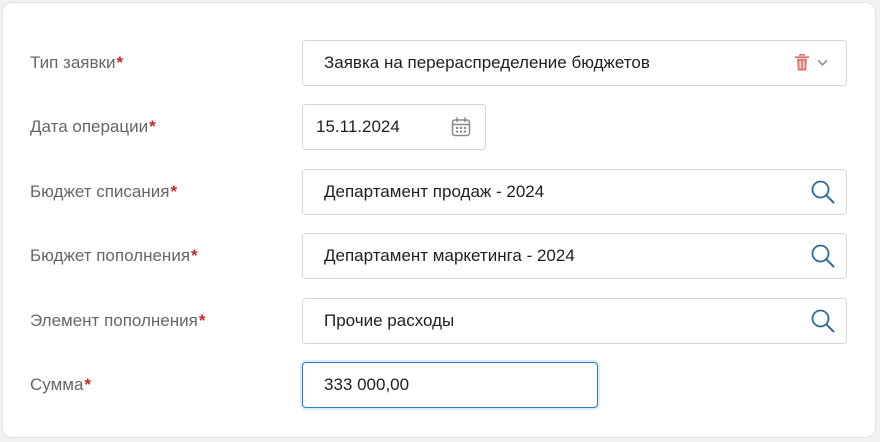  I want to click on credit-element-value: Прочие расходы, so click(389, 320).